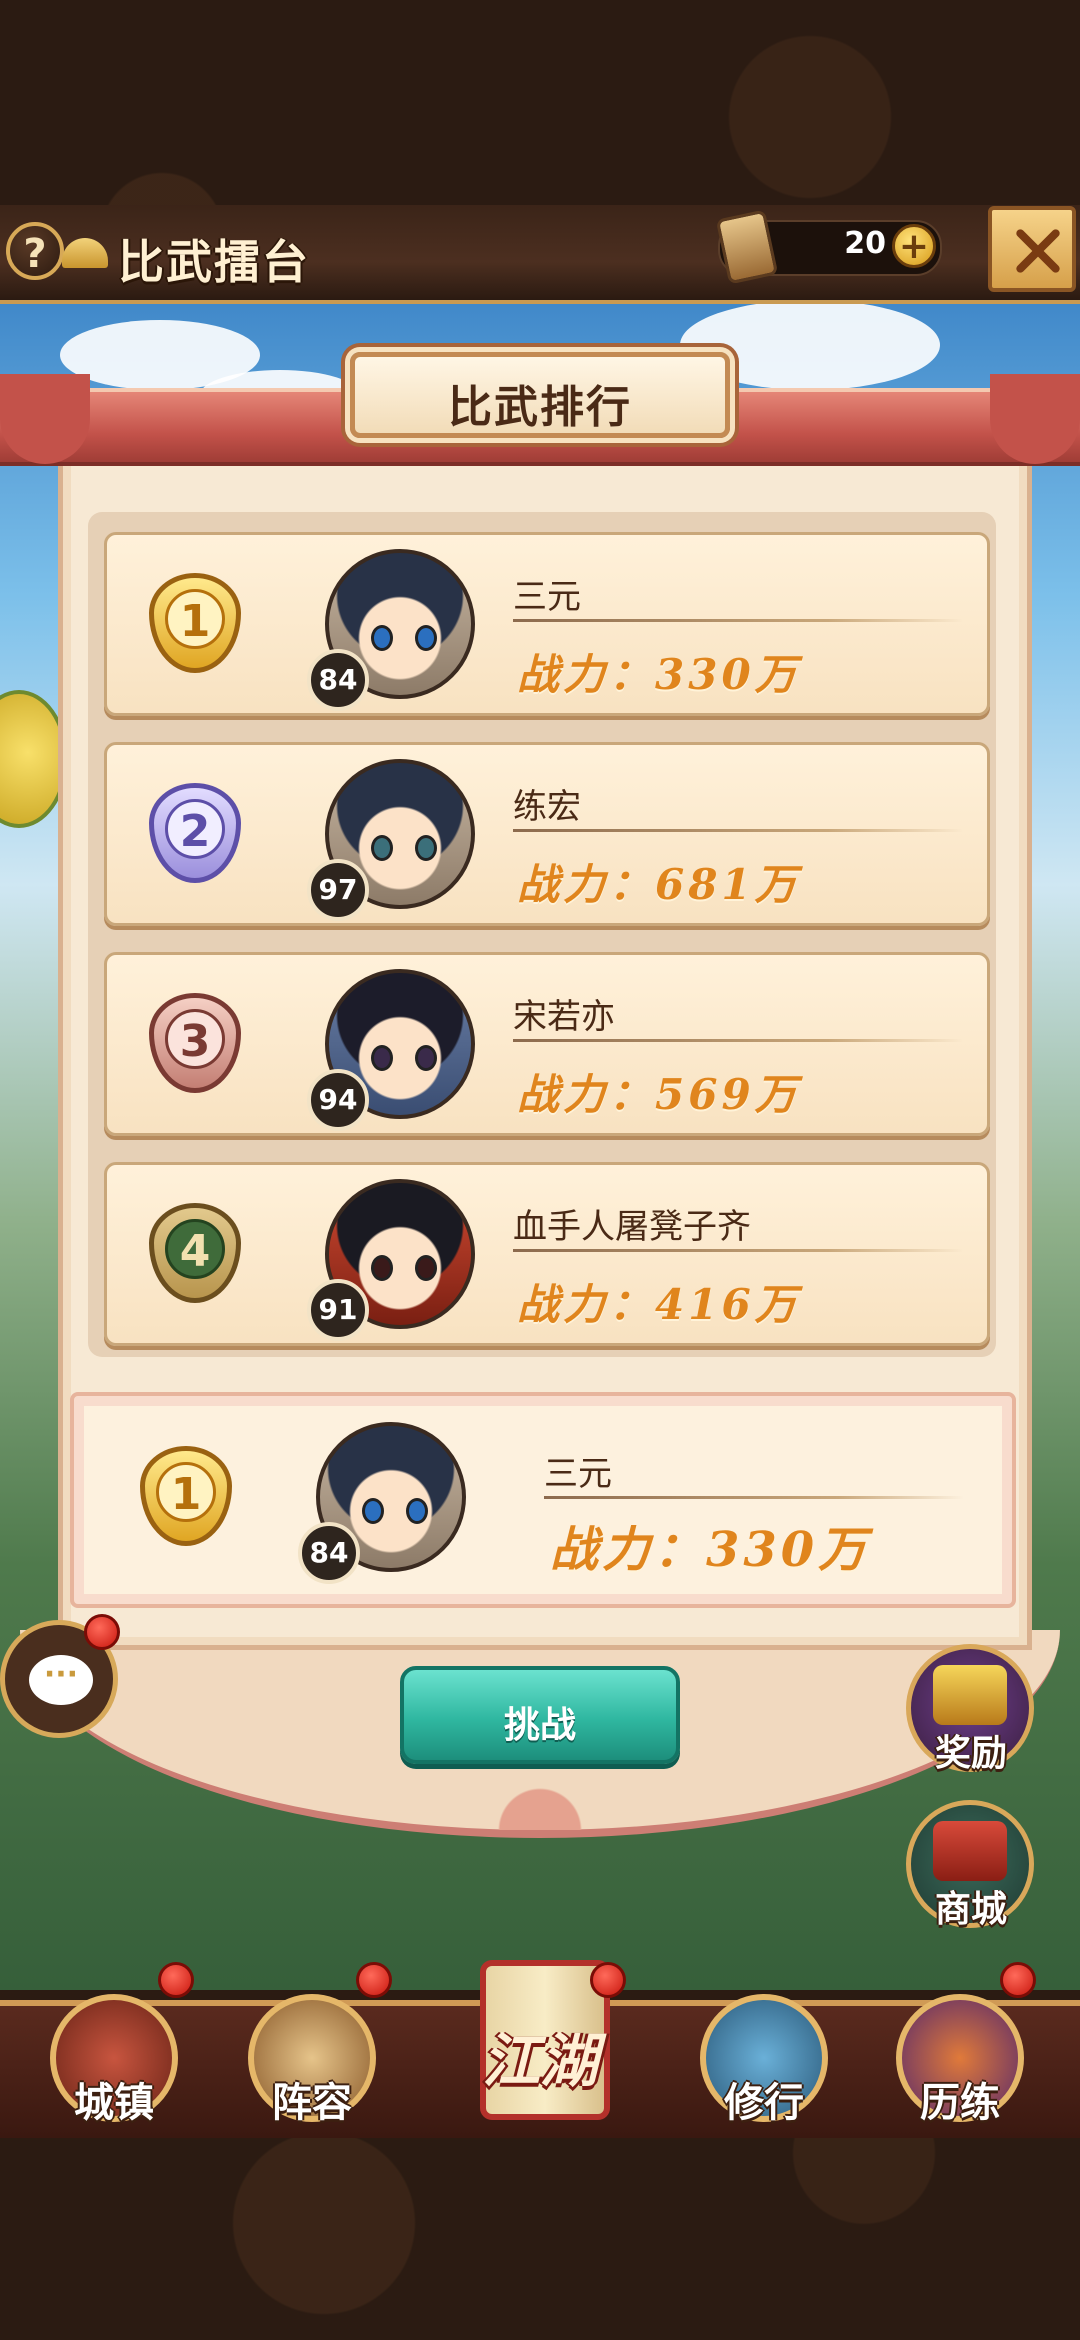  What do you see at coordinates (914, 246) in the screenshot?
I see `add-currency-button: +` at bounding box center [914, 246].